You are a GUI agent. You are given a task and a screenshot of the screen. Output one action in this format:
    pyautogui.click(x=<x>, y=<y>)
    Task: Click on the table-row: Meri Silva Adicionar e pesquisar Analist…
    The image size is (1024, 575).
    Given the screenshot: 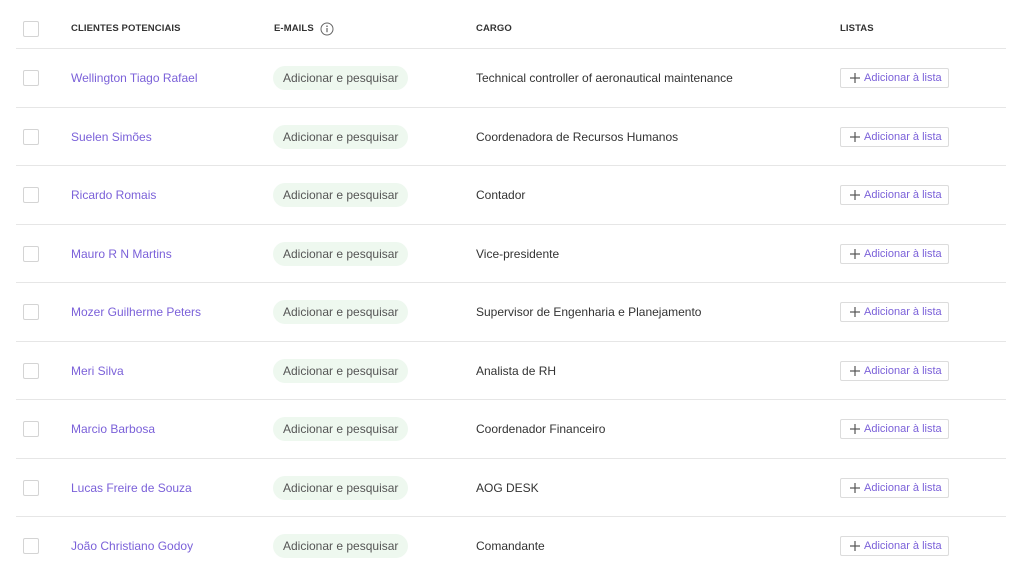 What is the action you would take?
    pyautogui.click(x=512, y=371)
    